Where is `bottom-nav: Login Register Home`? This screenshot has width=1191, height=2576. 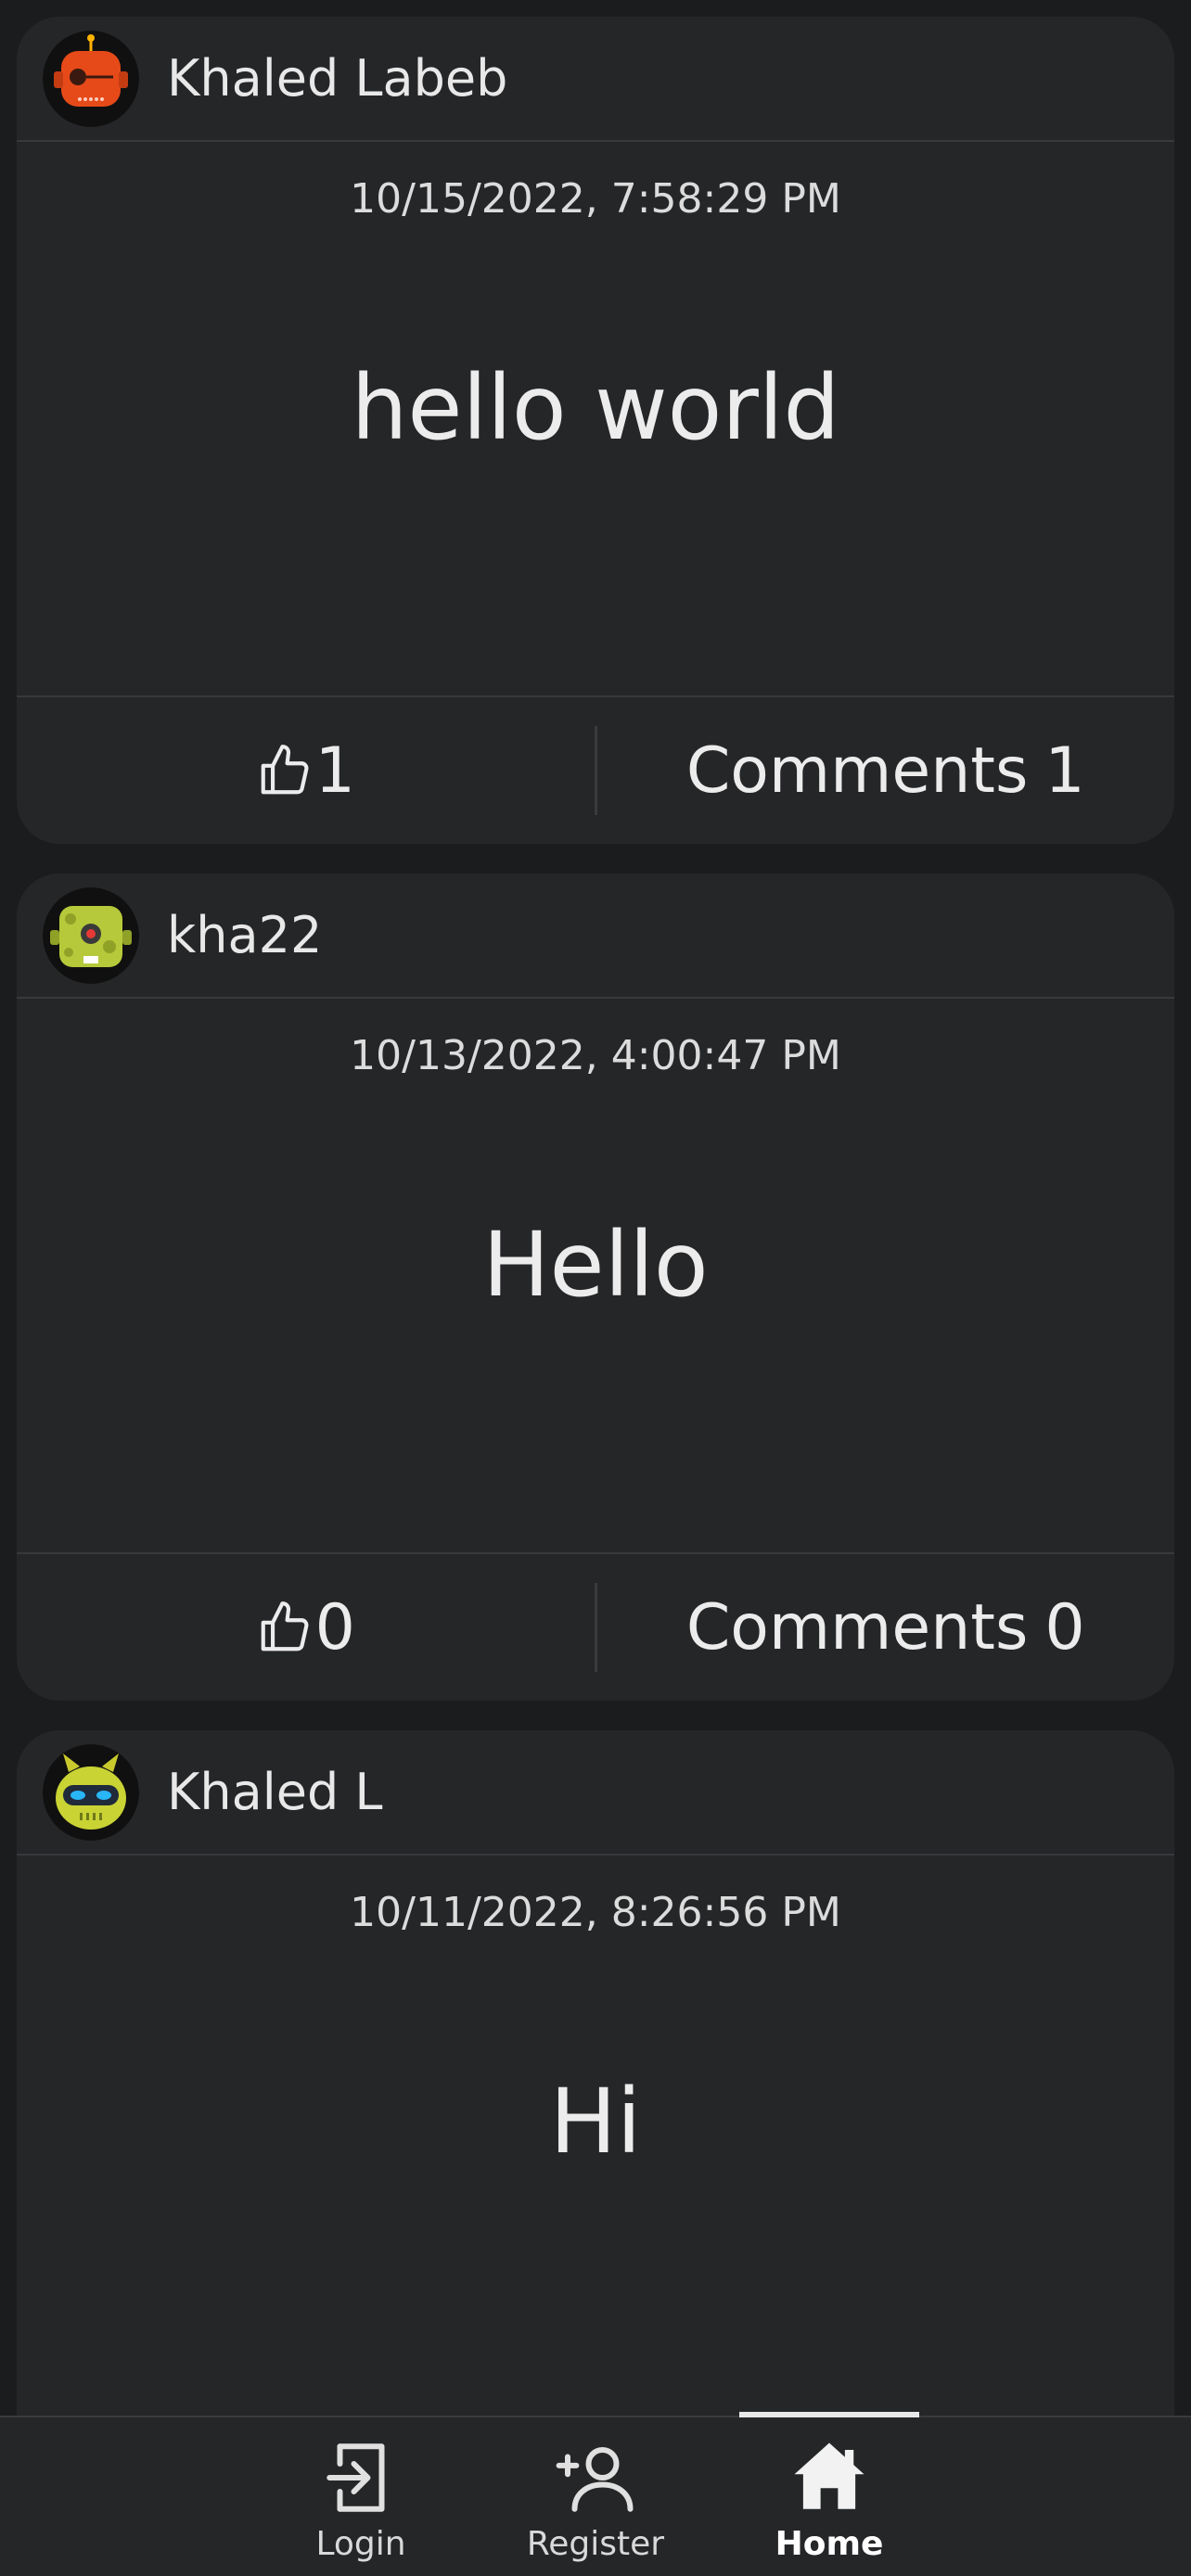 bottom-nav: Login Register Home is located at coordinates (595, 2494).